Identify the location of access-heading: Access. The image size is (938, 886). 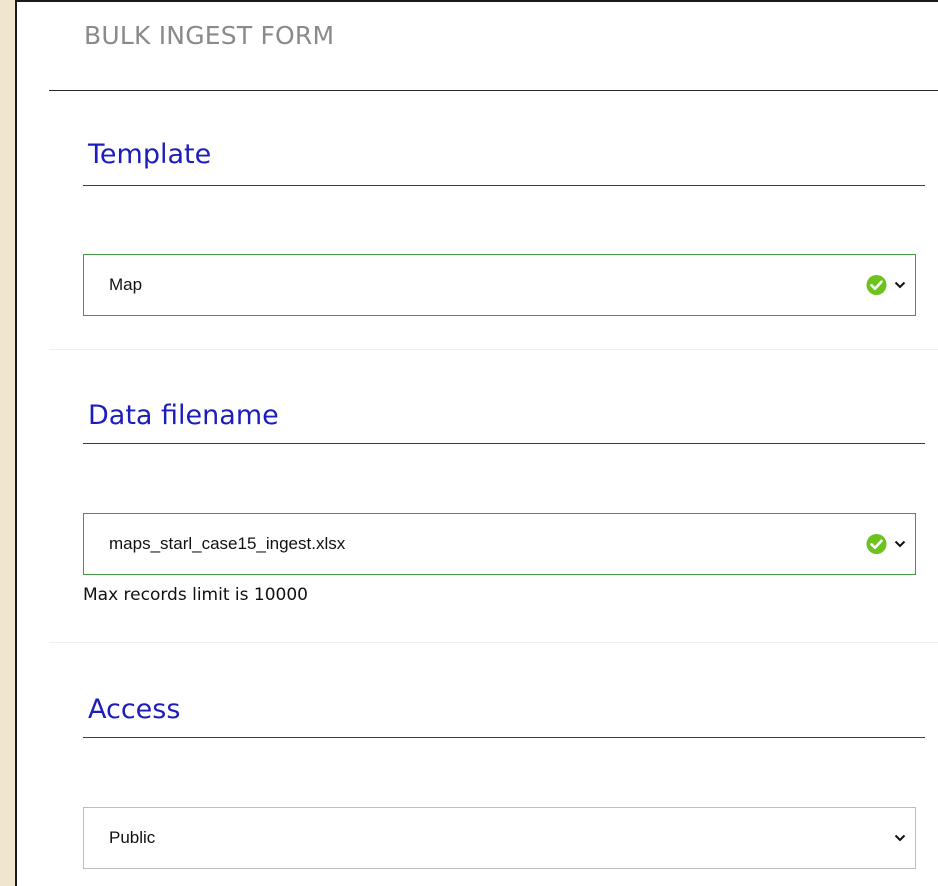
(134, 709).